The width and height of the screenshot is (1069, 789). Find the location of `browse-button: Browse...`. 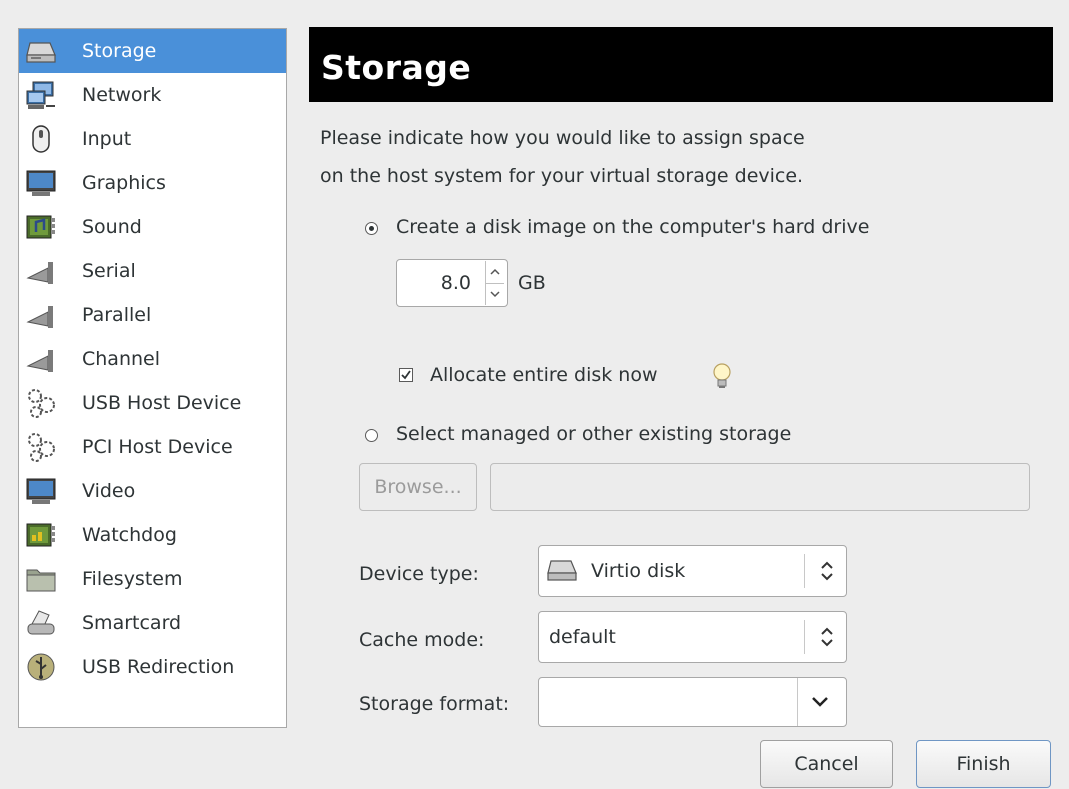

browse-button: Browse... is located at coordinates (418, 487).